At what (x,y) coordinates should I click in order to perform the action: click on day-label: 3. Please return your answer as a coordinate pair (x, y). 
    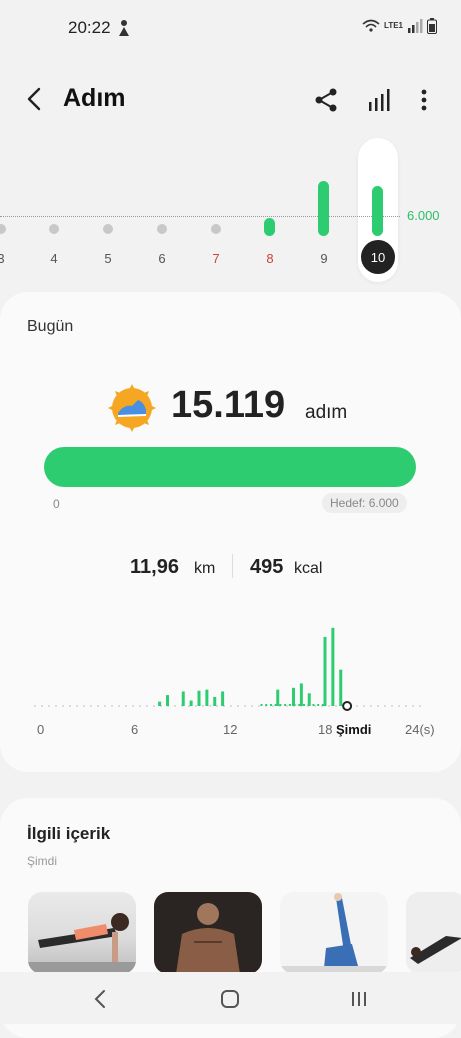
    Looking at the image, I should click on (2, 258).